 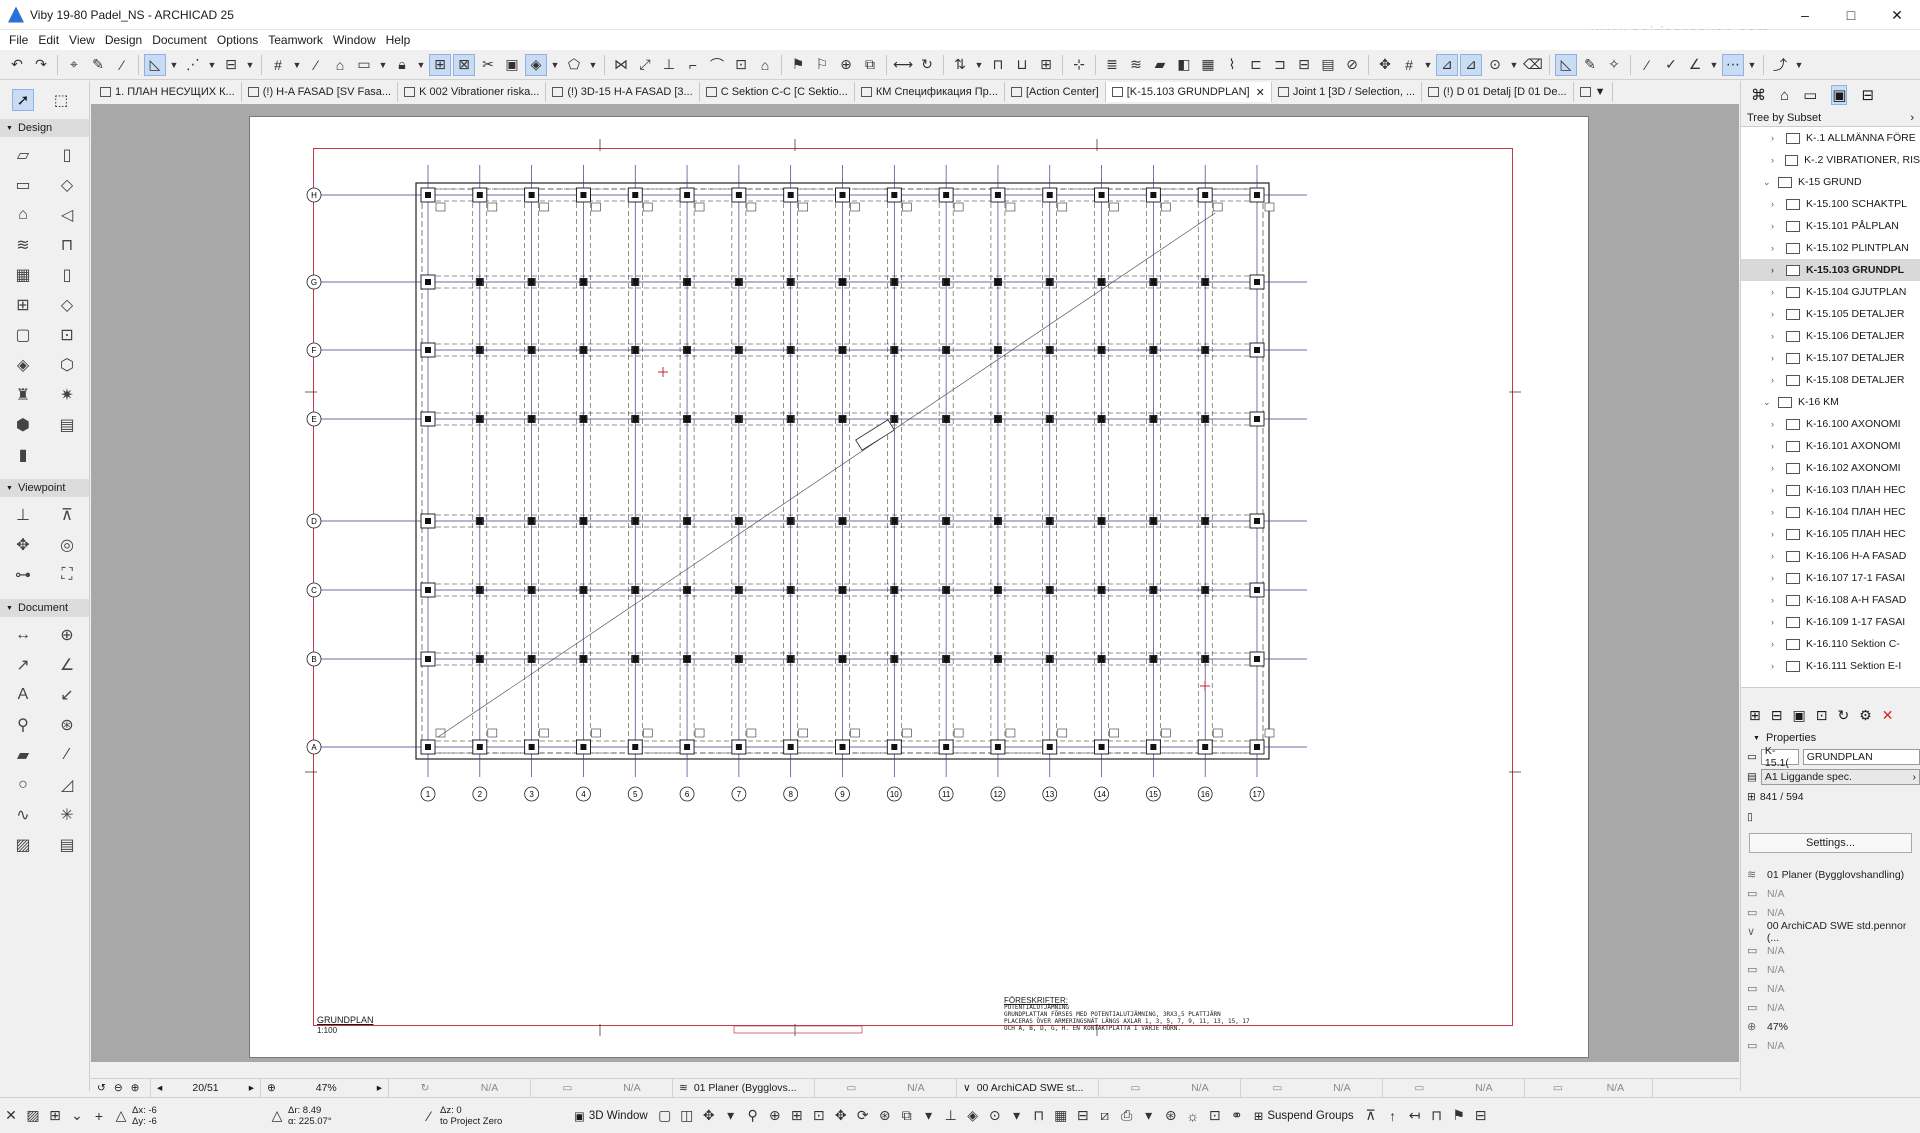 What do you see at coordinates (77, 1116) in the screenshot?
I see `dropdown-icon: ⌄` at bounding box center [77, 1116].